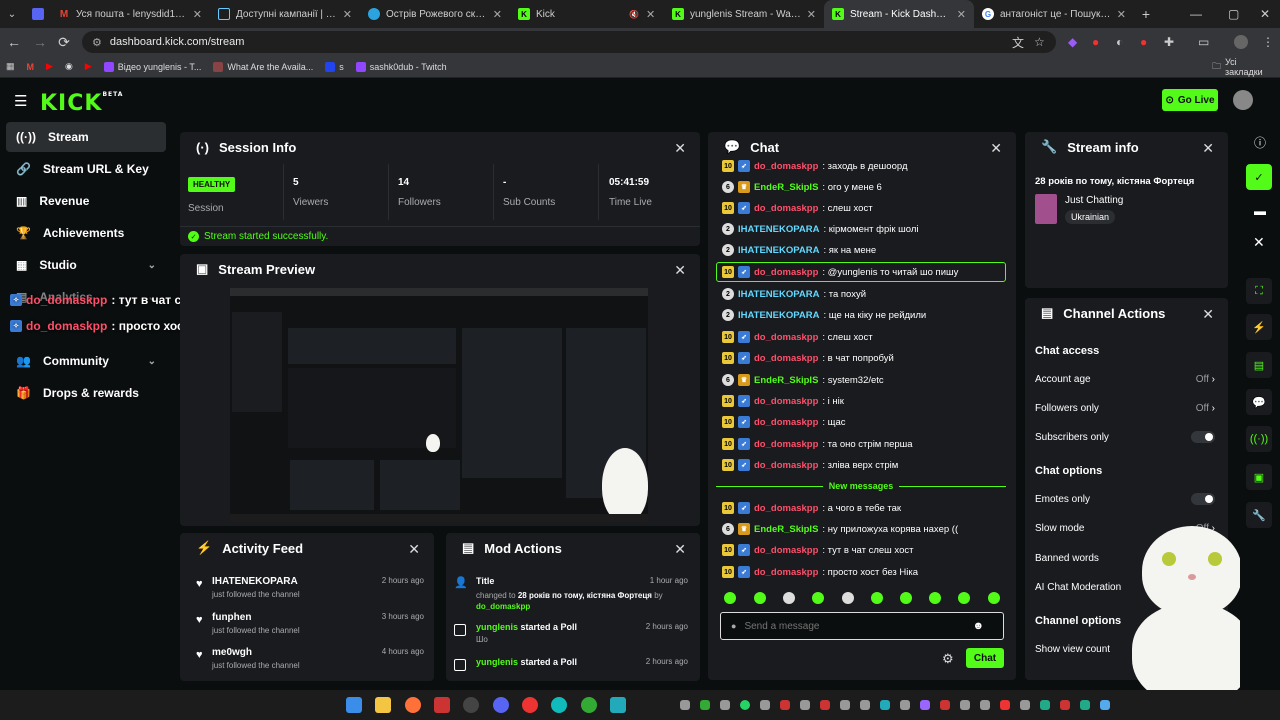 The image size is (1280, 720). Describe the element at coordinates (1260, 142) in the screenshot. I see `info-icon: ⓘ` at that location.